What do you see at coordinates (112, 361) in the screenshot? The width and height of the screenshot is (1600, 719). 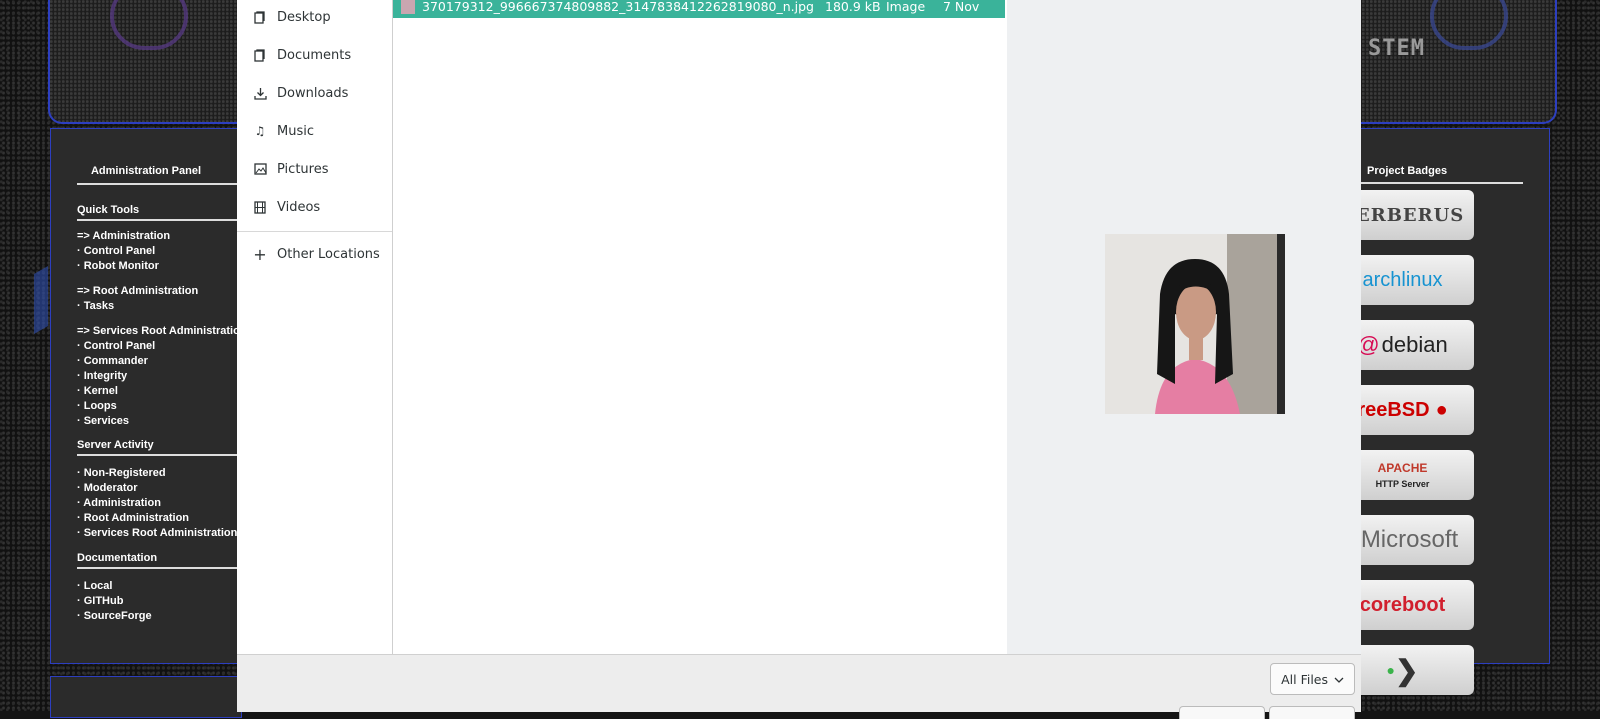 I see `admin-link: · Commander` at bounding box center [112, 361].